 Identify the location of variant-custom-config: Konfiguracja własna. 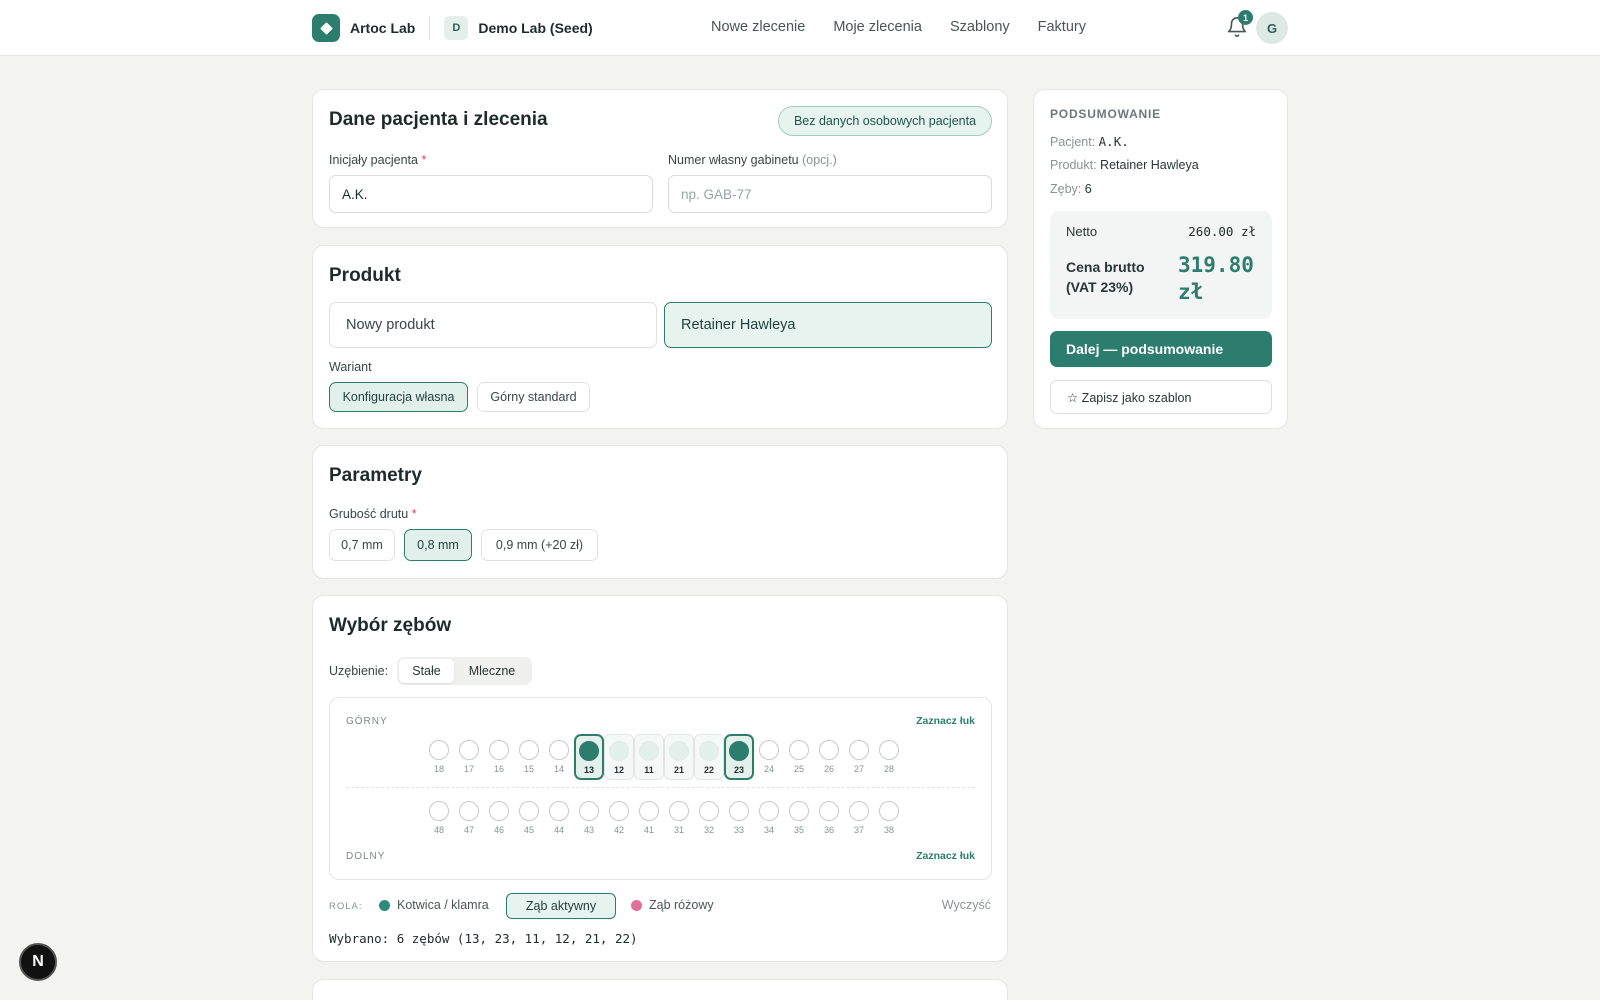
(398, 397).